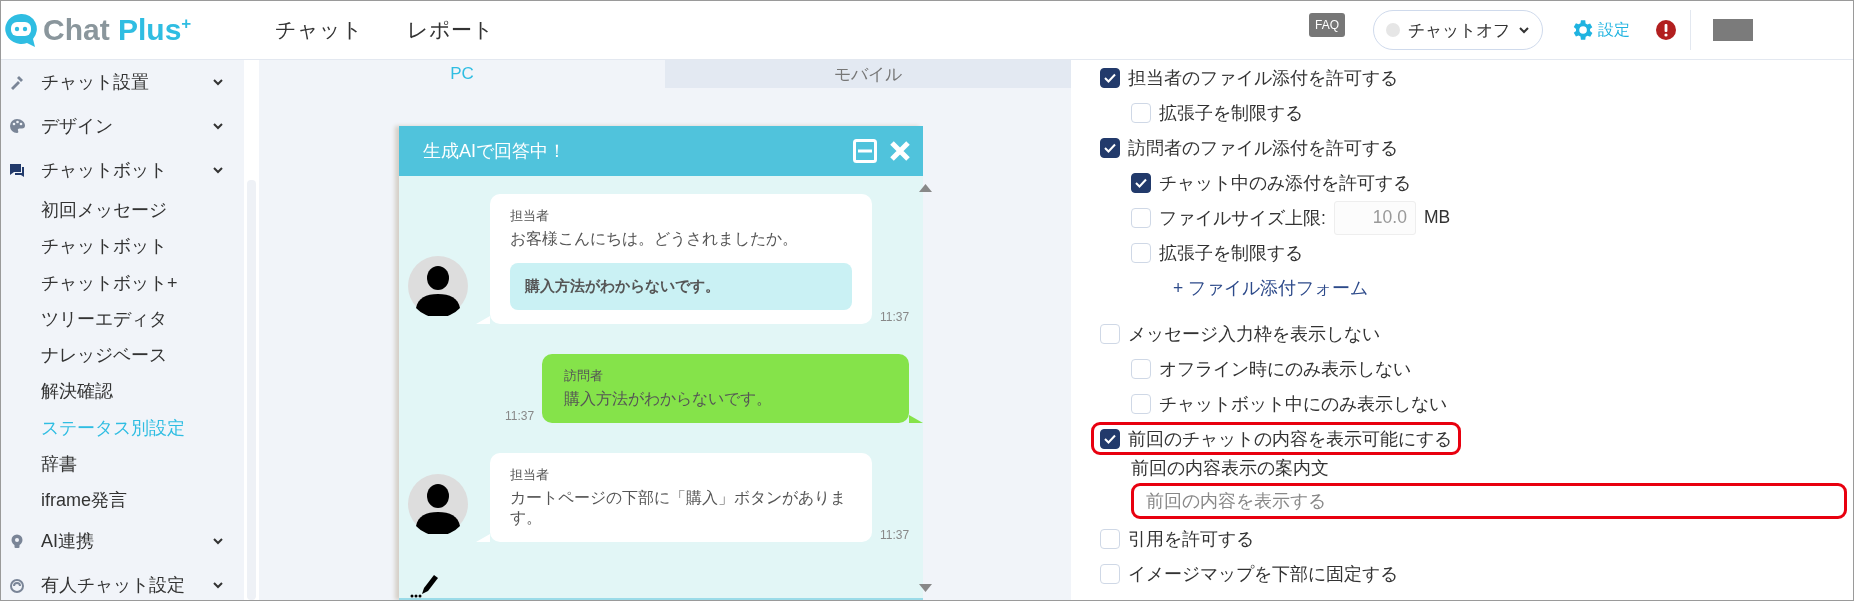 The width and height of the screenshot is (1854, 601). Describe the element at coordinates (122, 464) in the screenshot. I see `sidebar-subitem: 辞書` at that location.